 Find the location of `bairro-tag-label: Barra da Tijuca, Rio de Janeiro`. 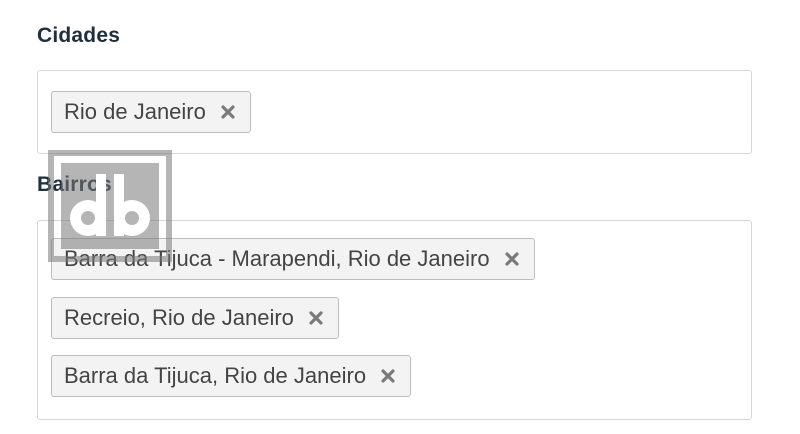

bairro-tag-label: Barra da Tijuca, Rio de Janeiro is located at coordinates (215, 375).